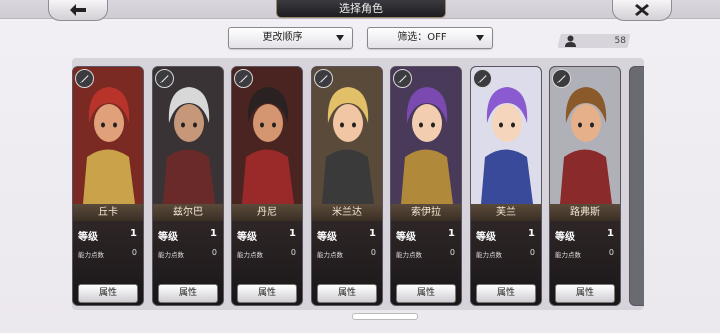 The width and height of the screenshot is (720, 333). I want to click on filter-button: 筛选：OFF, so click(430, 38).